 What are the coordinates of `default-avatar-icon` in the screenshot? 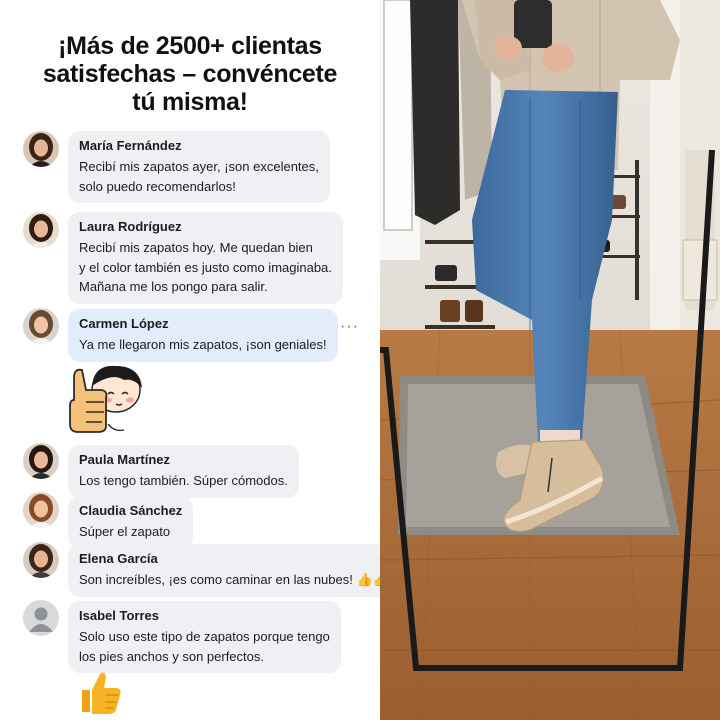 It's located at (41, 618).